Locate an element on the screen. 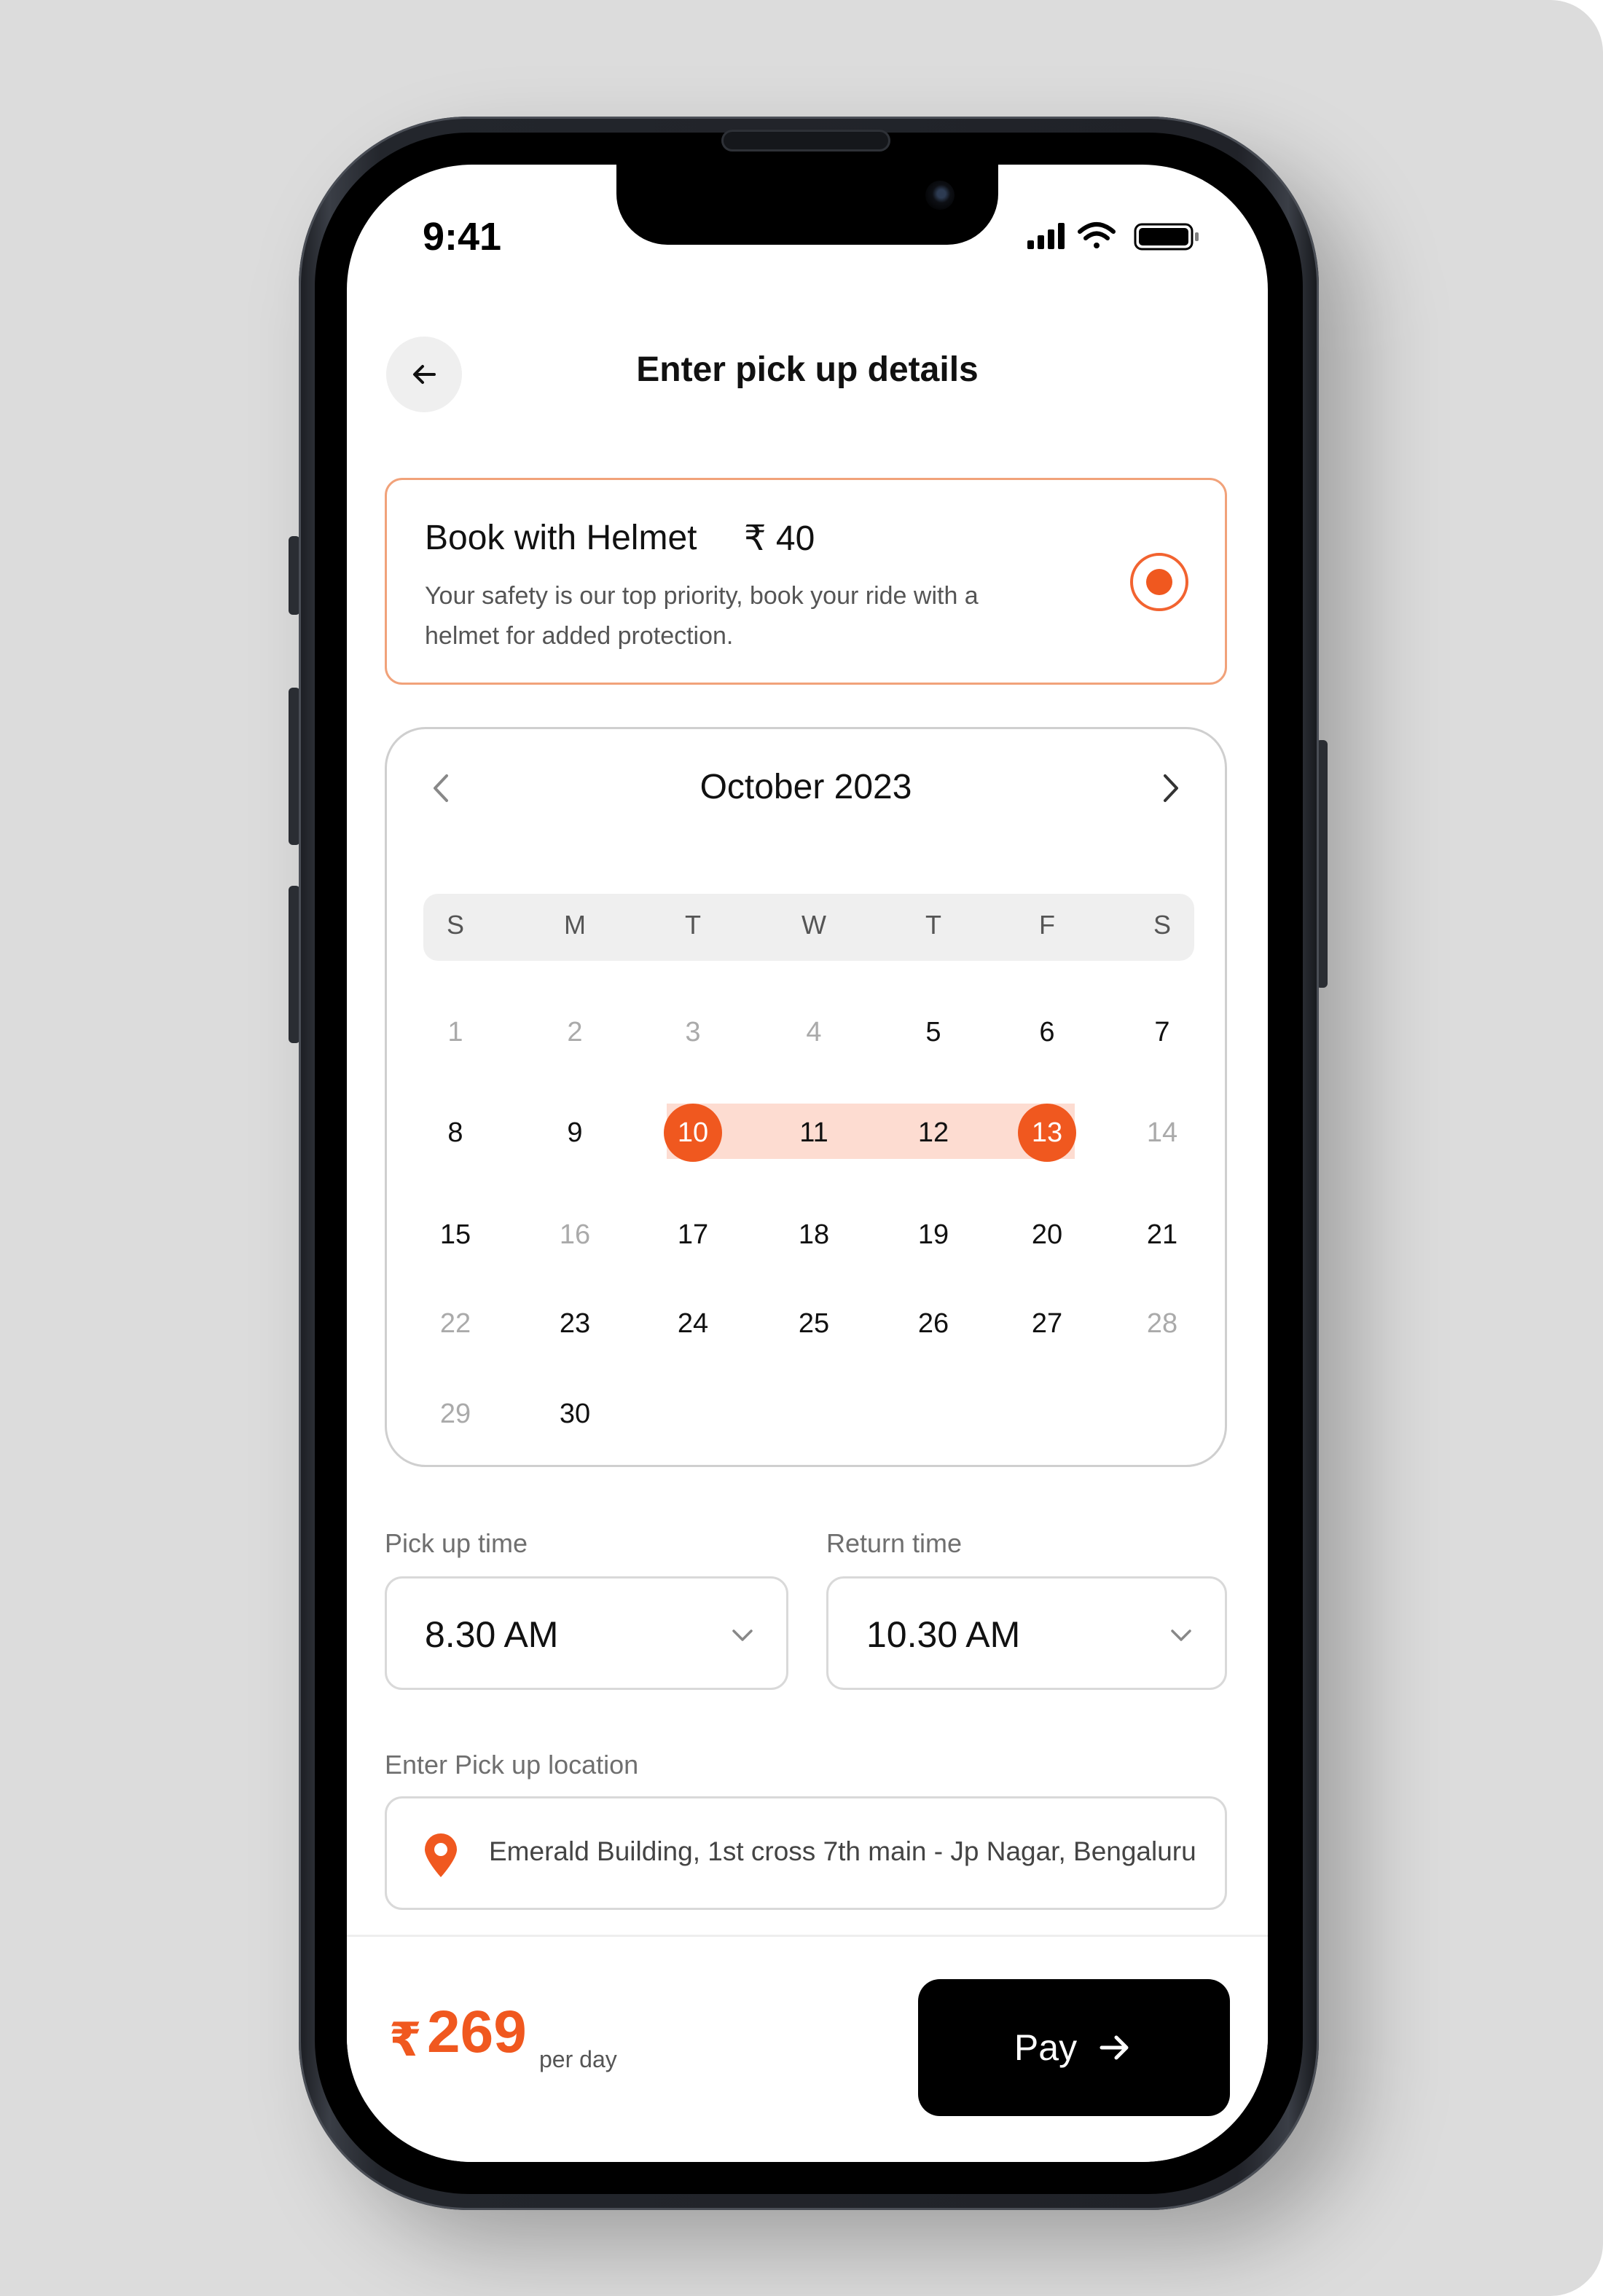 This screenshot has width=1603, height=2296. helmet-radio-button is located at coordinates (1159, 582).